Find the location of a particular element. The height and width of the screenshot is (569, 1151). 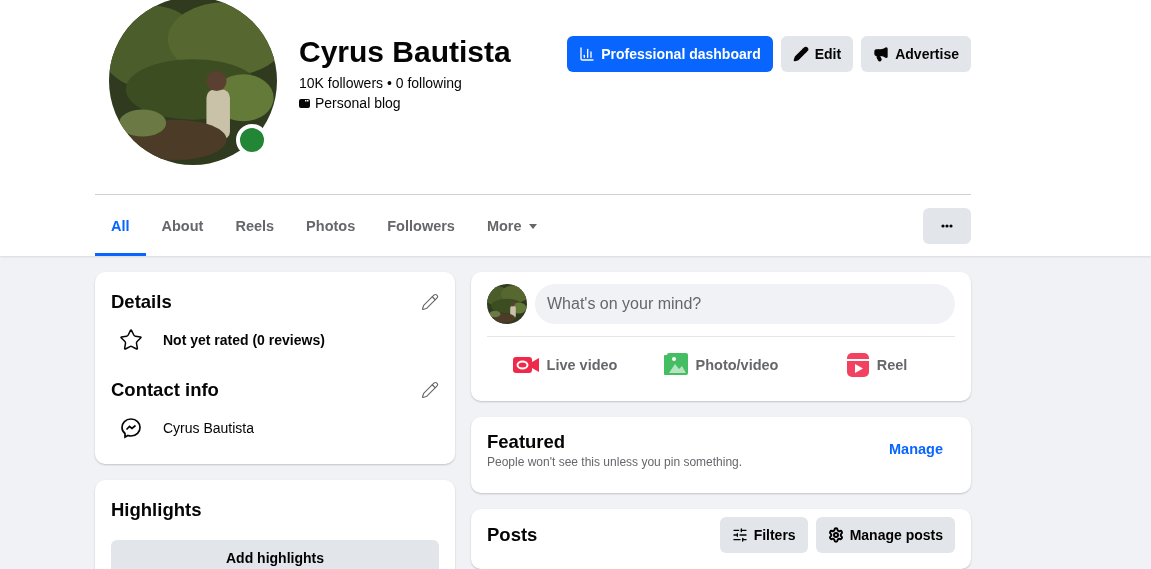

filters-button: Filters is located at coordinates (763, 535).